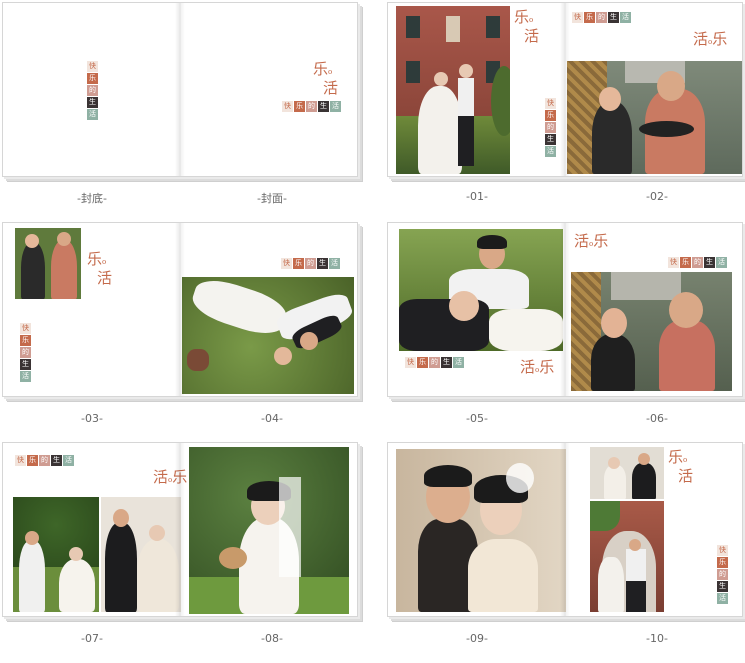  What do you see at coordinates (477, 418) in the screenshot?
I see `page-caption: -05-` at bounding box center [477, 418].